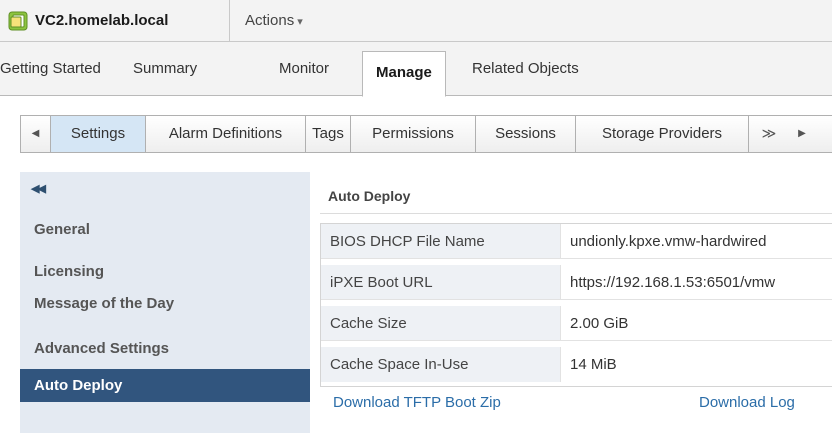 This screenshot has height=433, width=832. I want to click on sidebar-item-licensing: Licensing, so click(165, 271).